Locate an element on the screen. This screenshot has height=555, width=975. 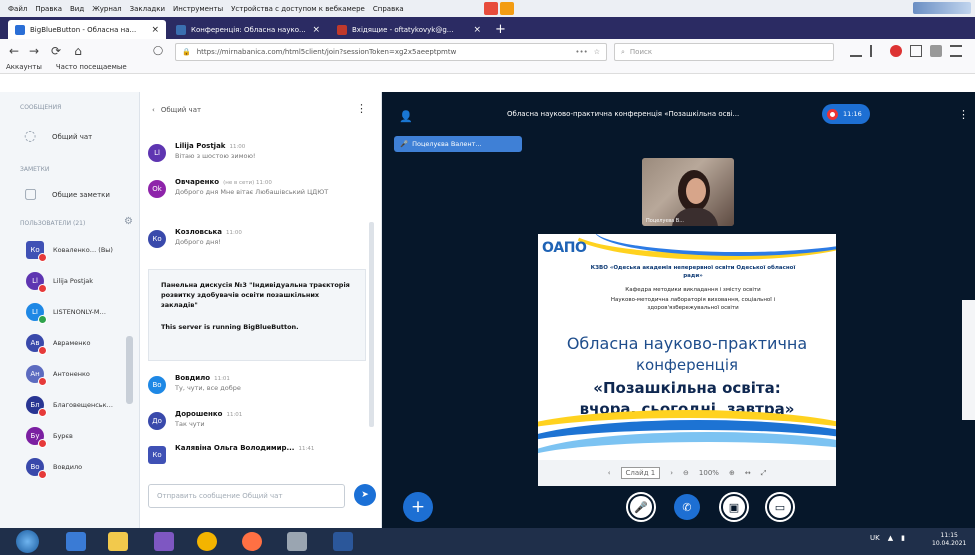
home-icon: ⌂ is located at coordinates (78, 51).